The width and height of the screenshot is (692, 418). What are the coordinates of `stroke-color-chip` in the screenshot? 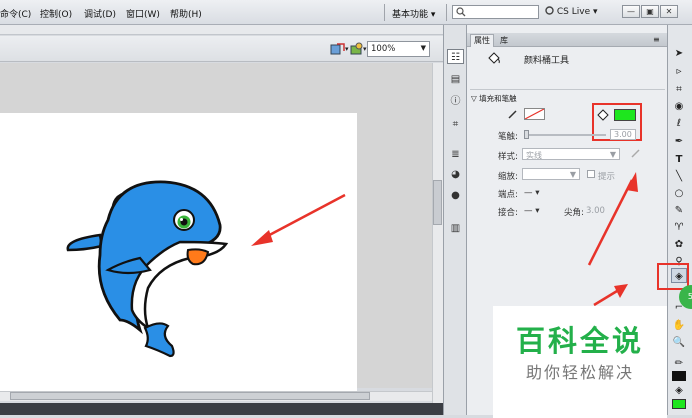 It's located at (679, 376).